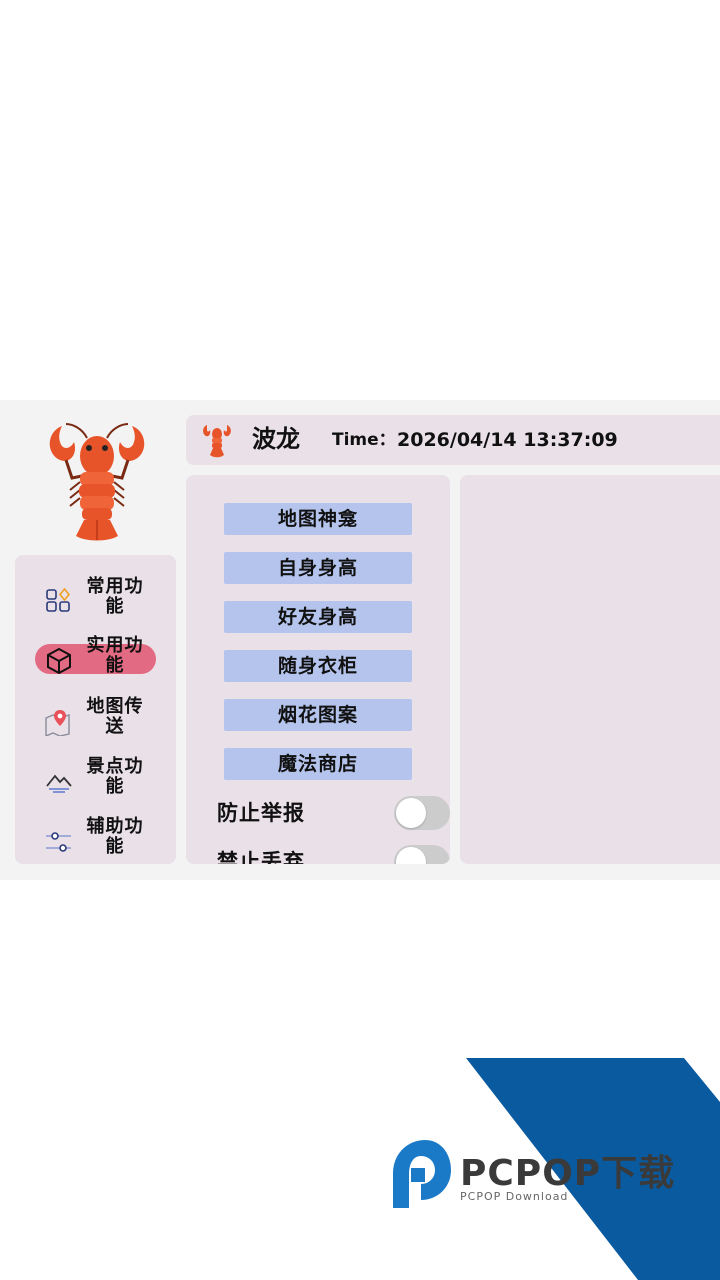 The width and height of the screenshot is (720, 1280). Describe the element at coordinates (318, 764) in the screenshot. I see `magic-shop-button: 魔法商店` at that location.